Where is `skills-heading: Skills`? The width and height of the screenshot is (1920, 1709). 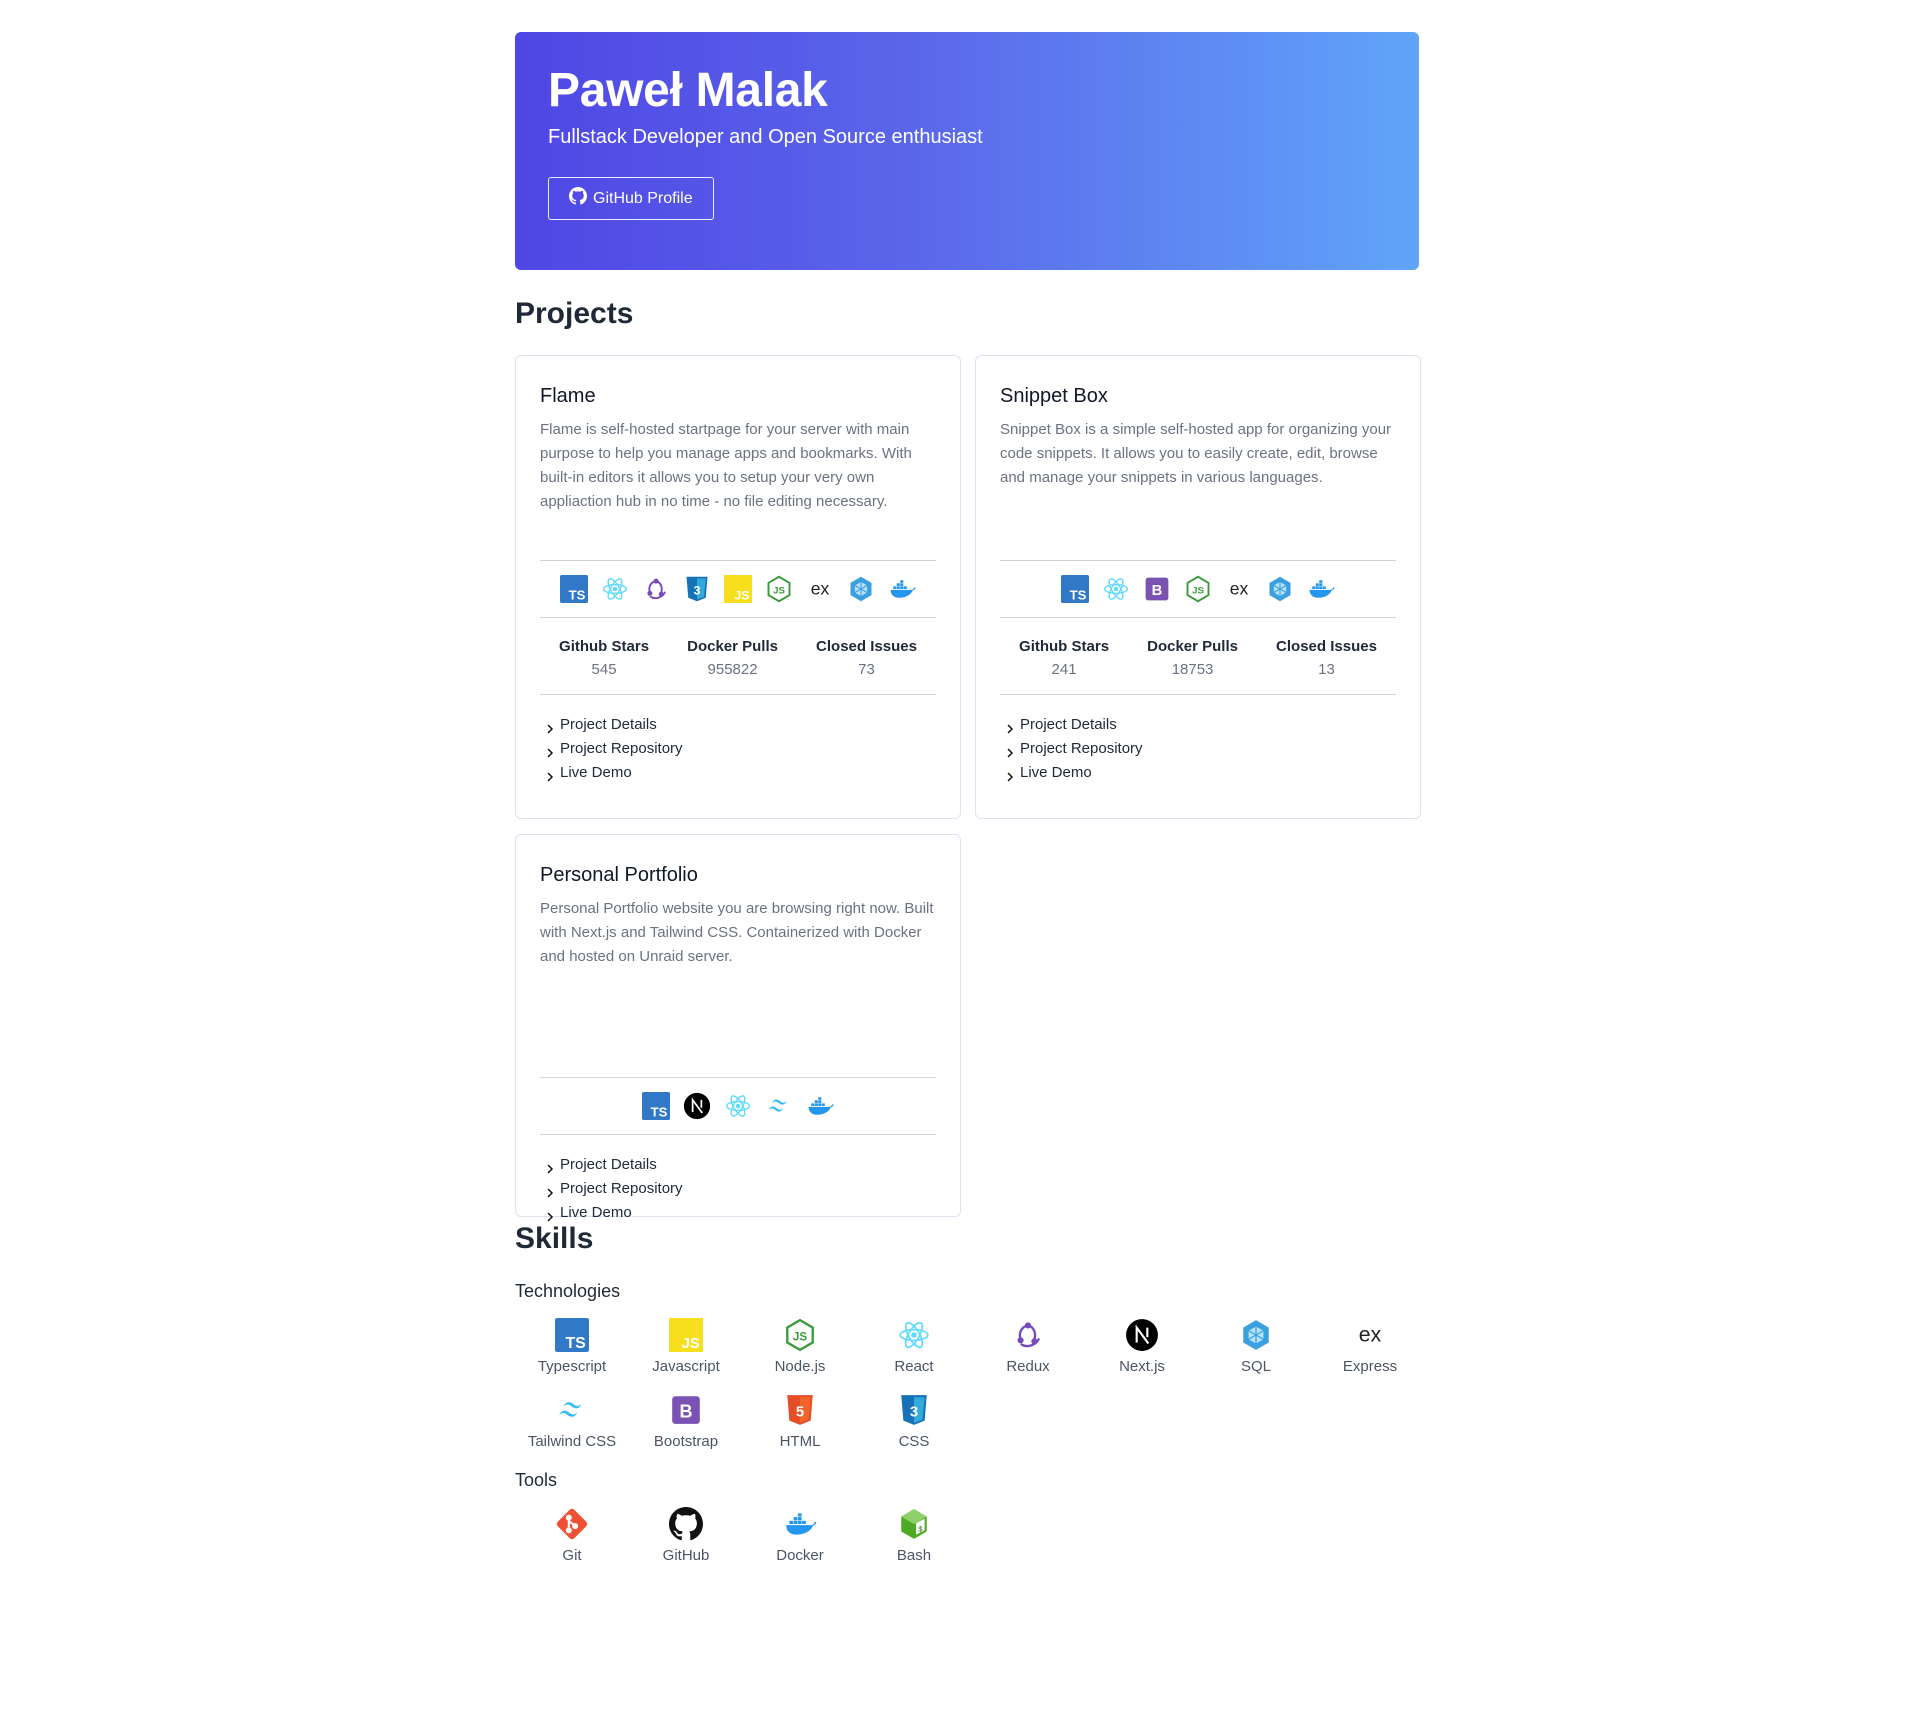 skills-heading: Skills is located at coordinates (554, 1238).